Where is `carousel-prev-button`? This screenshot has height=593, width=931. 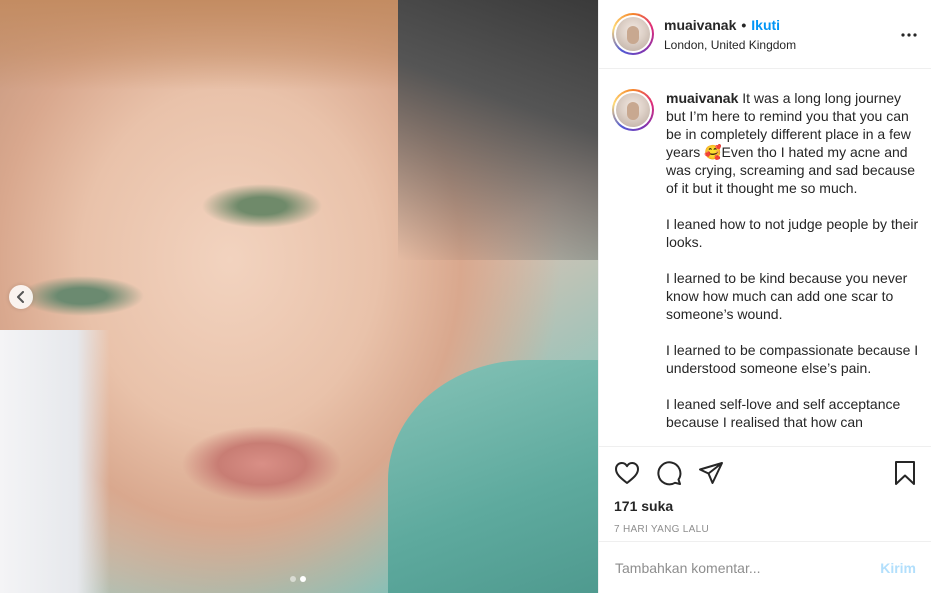 carousel-prev-button is located at coordinates (21, 297).